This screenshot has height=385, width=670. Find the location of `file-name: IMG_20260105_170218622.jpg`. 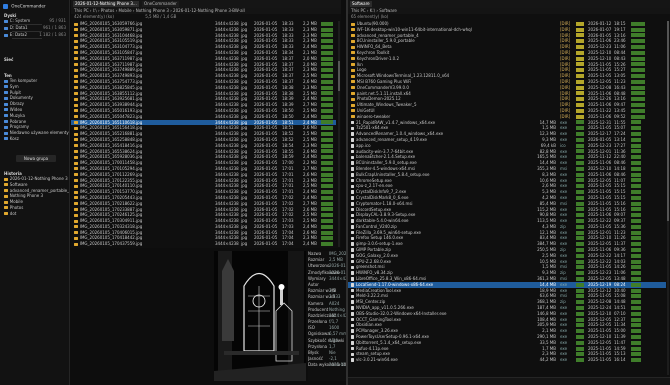

file-name: IMG_20260105_170218622.jpg is located at coordinates (111, 203).